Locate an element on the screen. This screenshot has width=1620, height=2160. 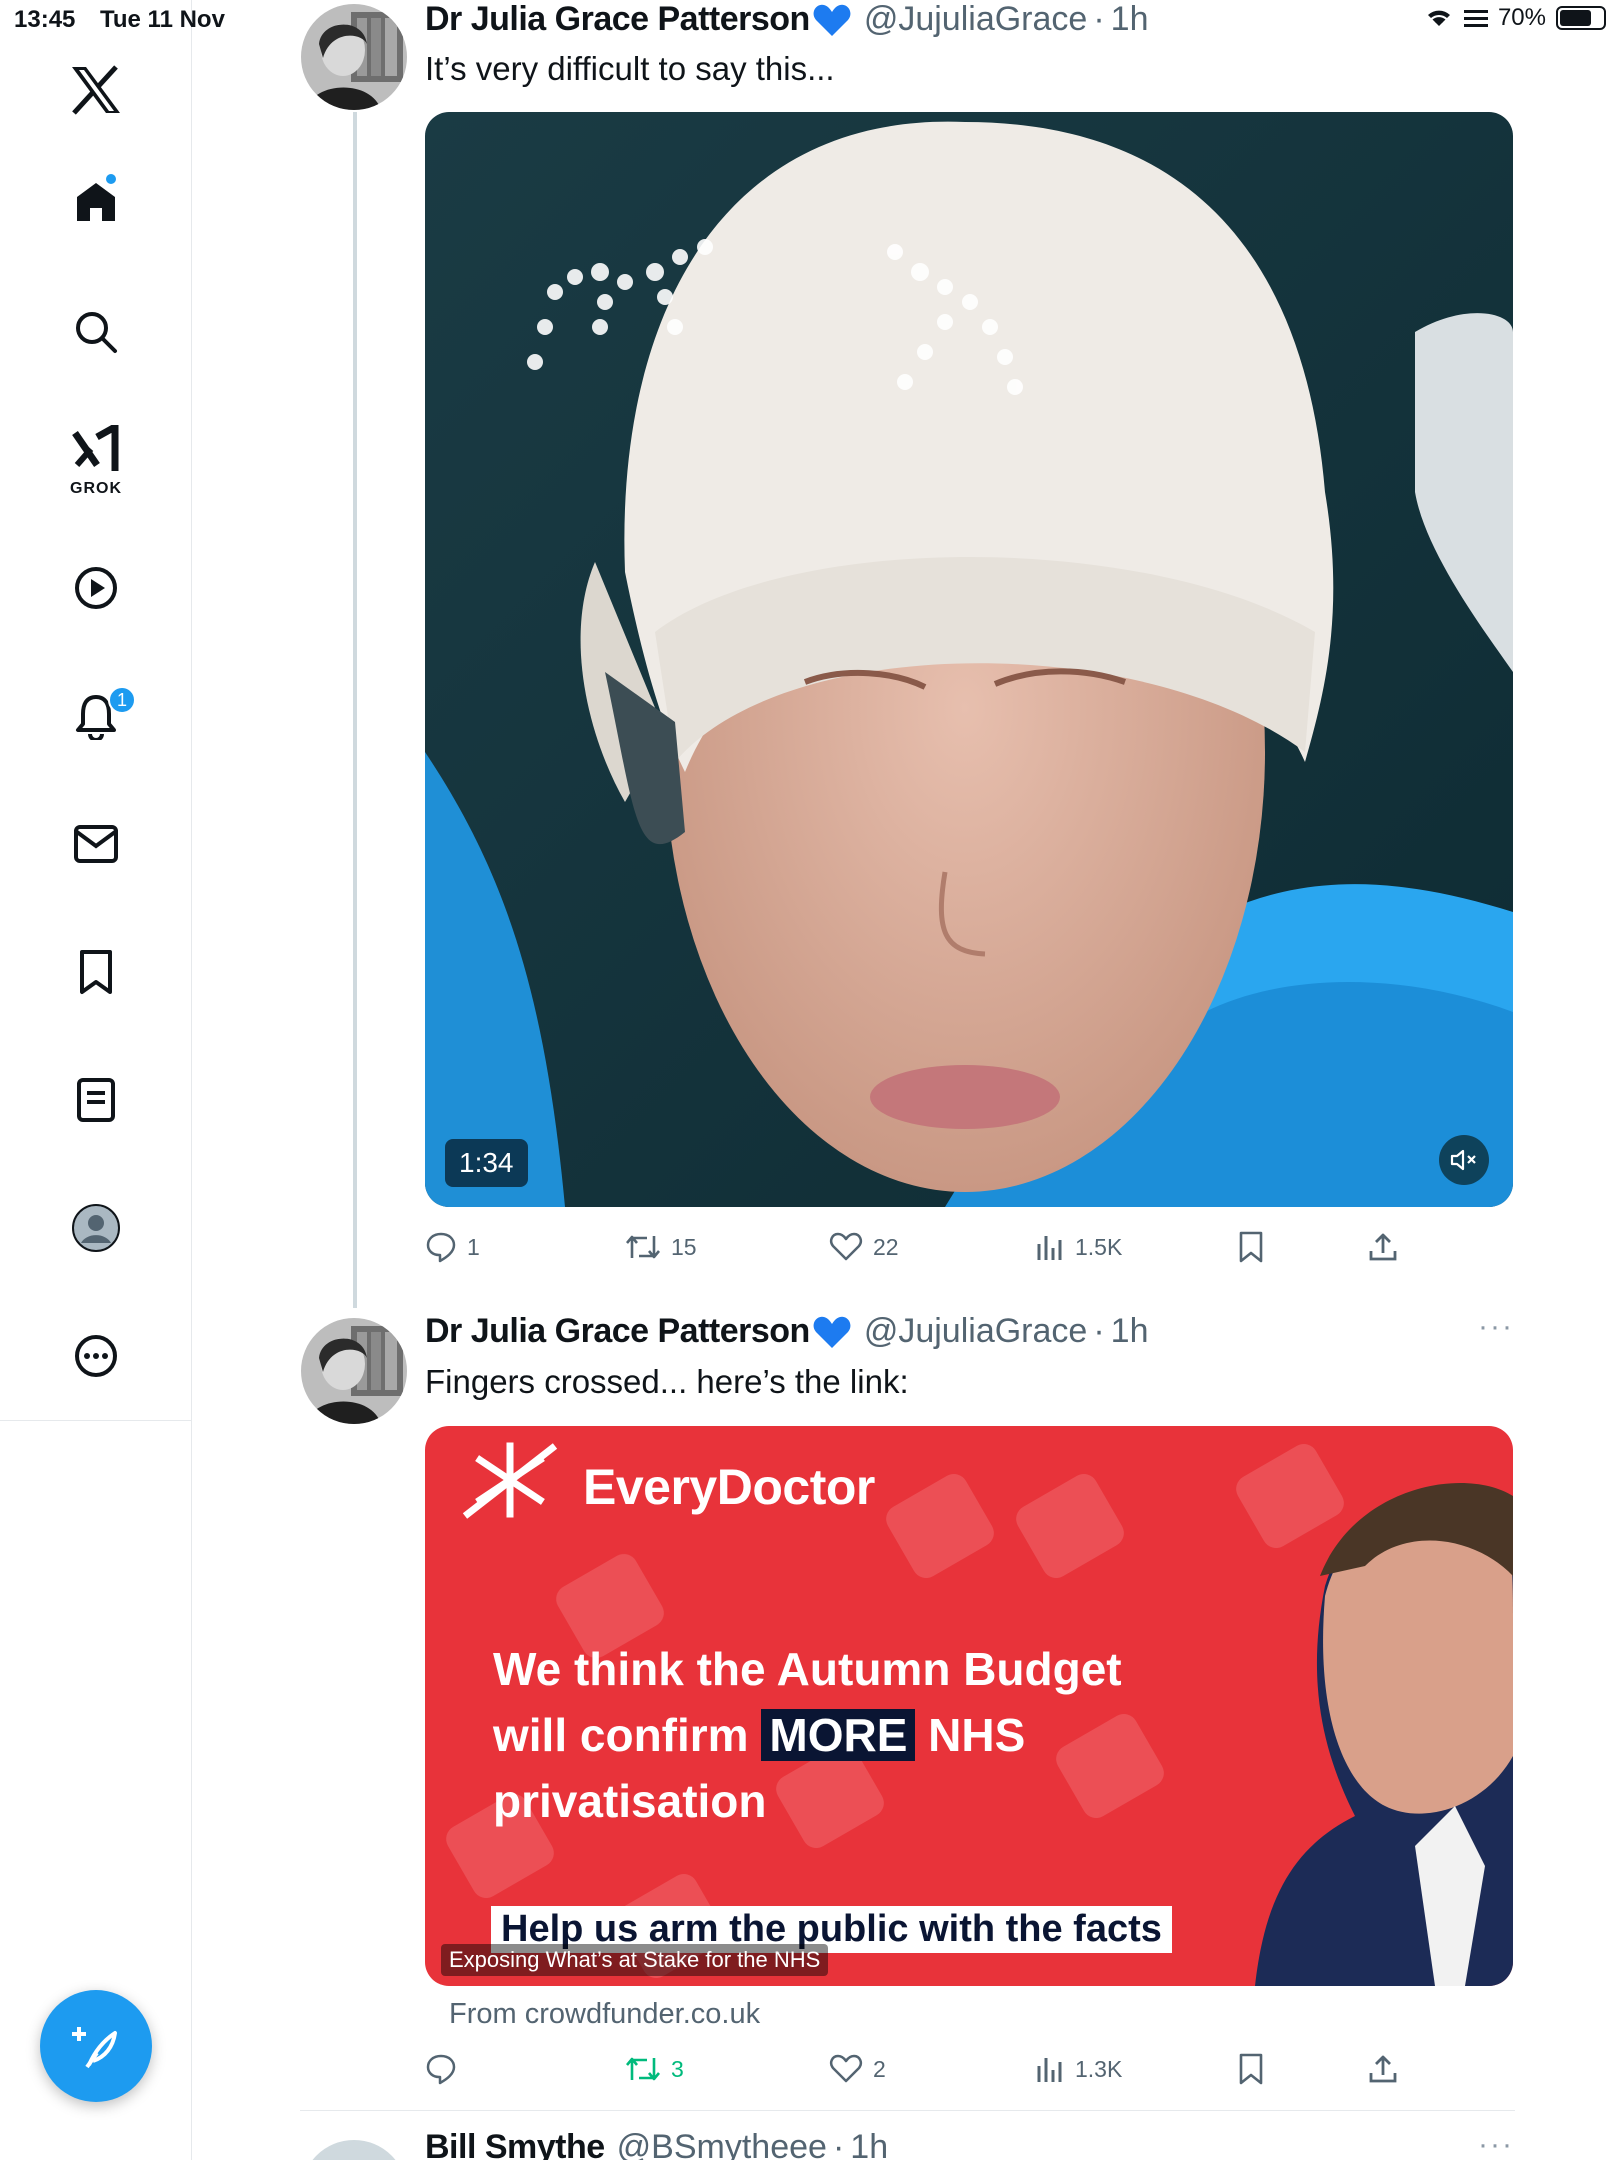
link-source: From crowdfunder.co.uk is located at coordinates (604, 2014).